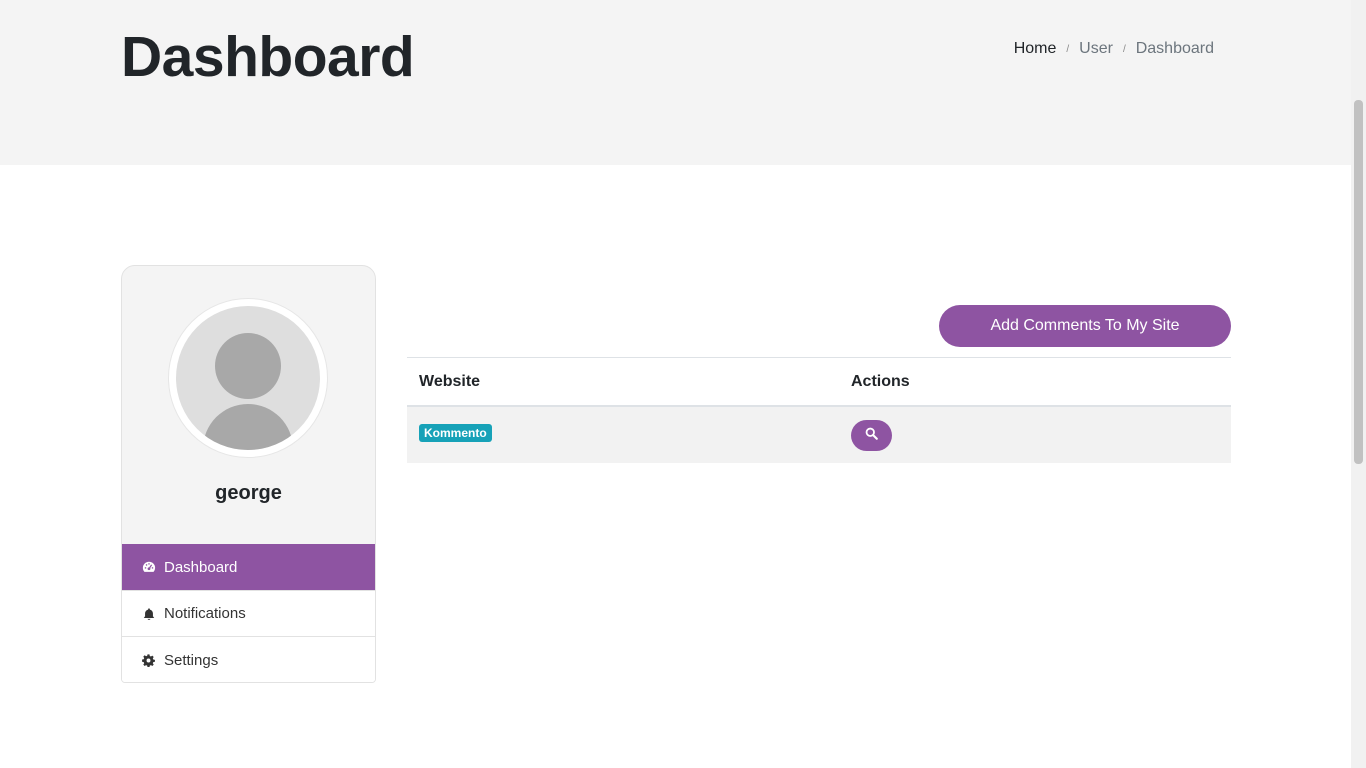 The width and height of the screenshot is (1366, 768). I want to click on user-avatar-icon, so click(248, 378).